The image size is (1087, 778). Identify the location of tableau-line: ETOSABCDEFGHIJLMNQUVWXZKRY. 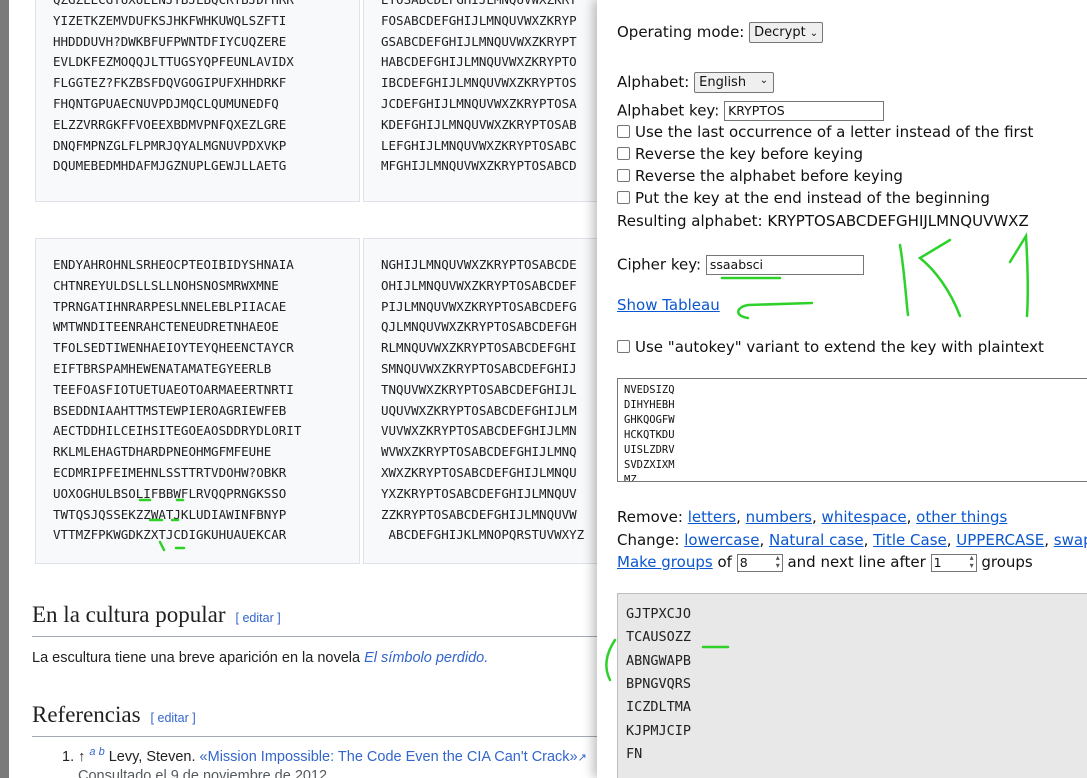
(479, 4).